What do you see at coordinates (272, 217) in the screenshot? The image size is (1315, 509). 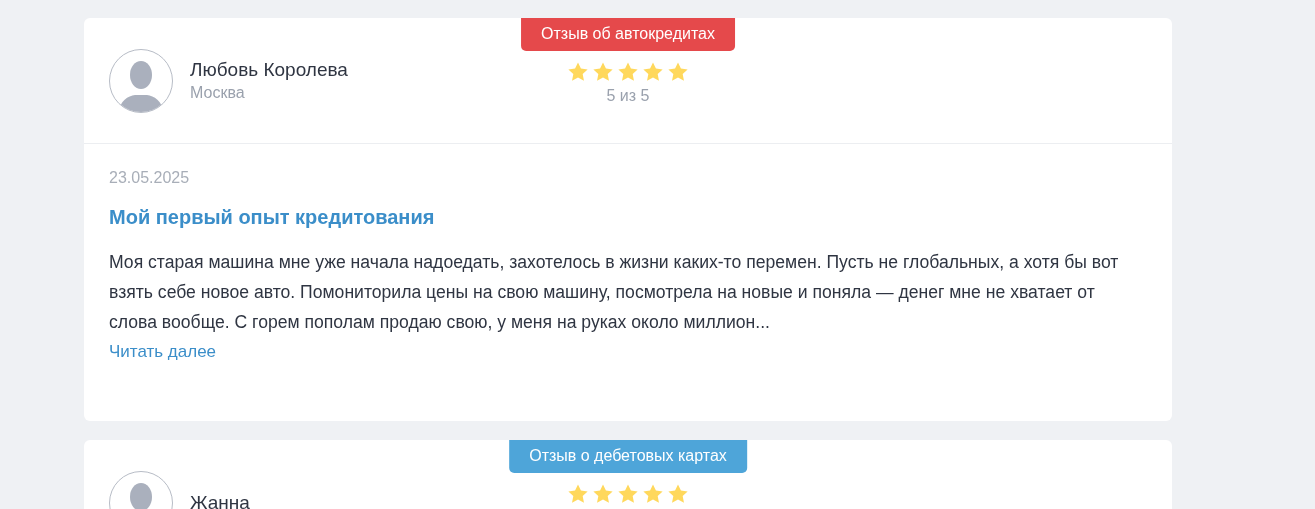 I see `review-title: Мой первый опыт кредитования` at bounding box center [272, 217].